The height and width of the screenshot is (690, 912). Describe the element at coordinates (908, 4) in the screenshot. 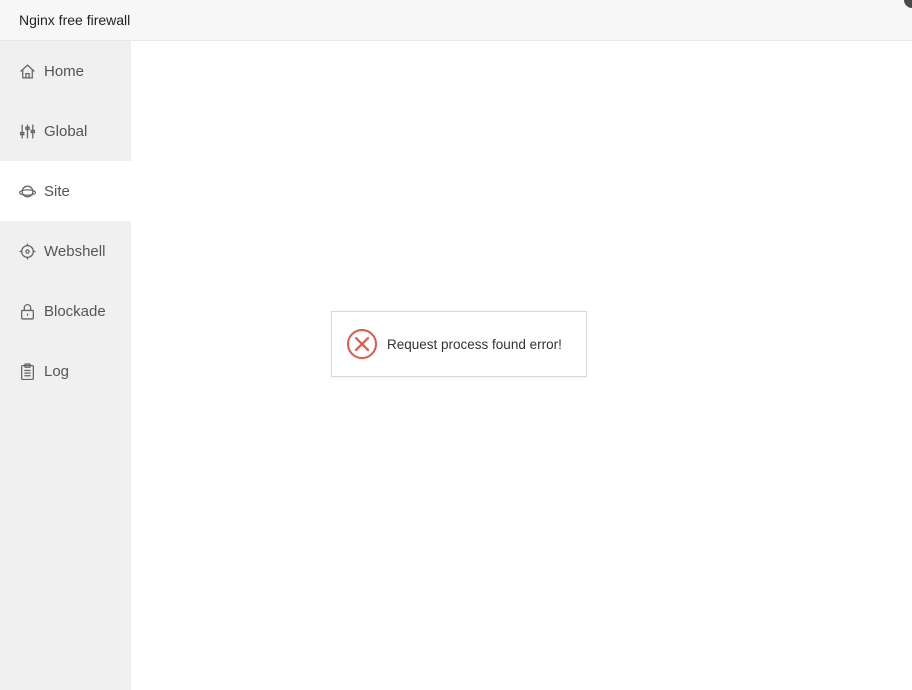

I see `window-control-dot` at that location.